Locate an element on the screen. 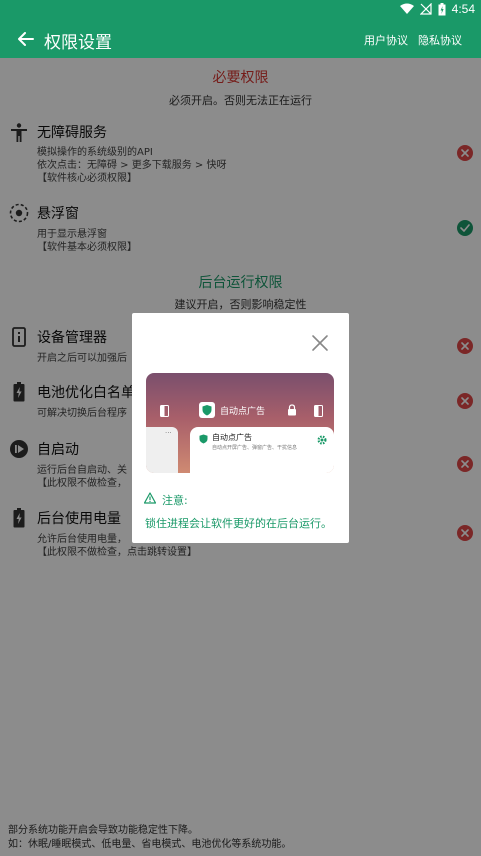 Image resolution: width=481 pixels, height=856 pixels. app-bar: 权限设置 用户协议 隐私协议 is located at coordinates (240, 39).